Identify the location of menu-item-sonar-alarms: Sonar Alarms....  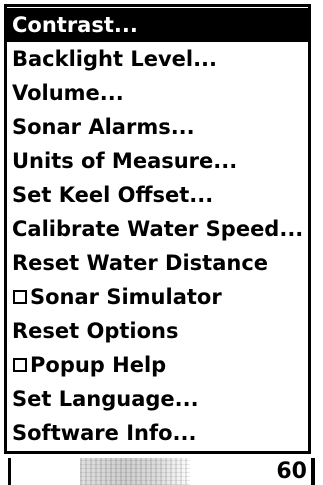
(157, 127).